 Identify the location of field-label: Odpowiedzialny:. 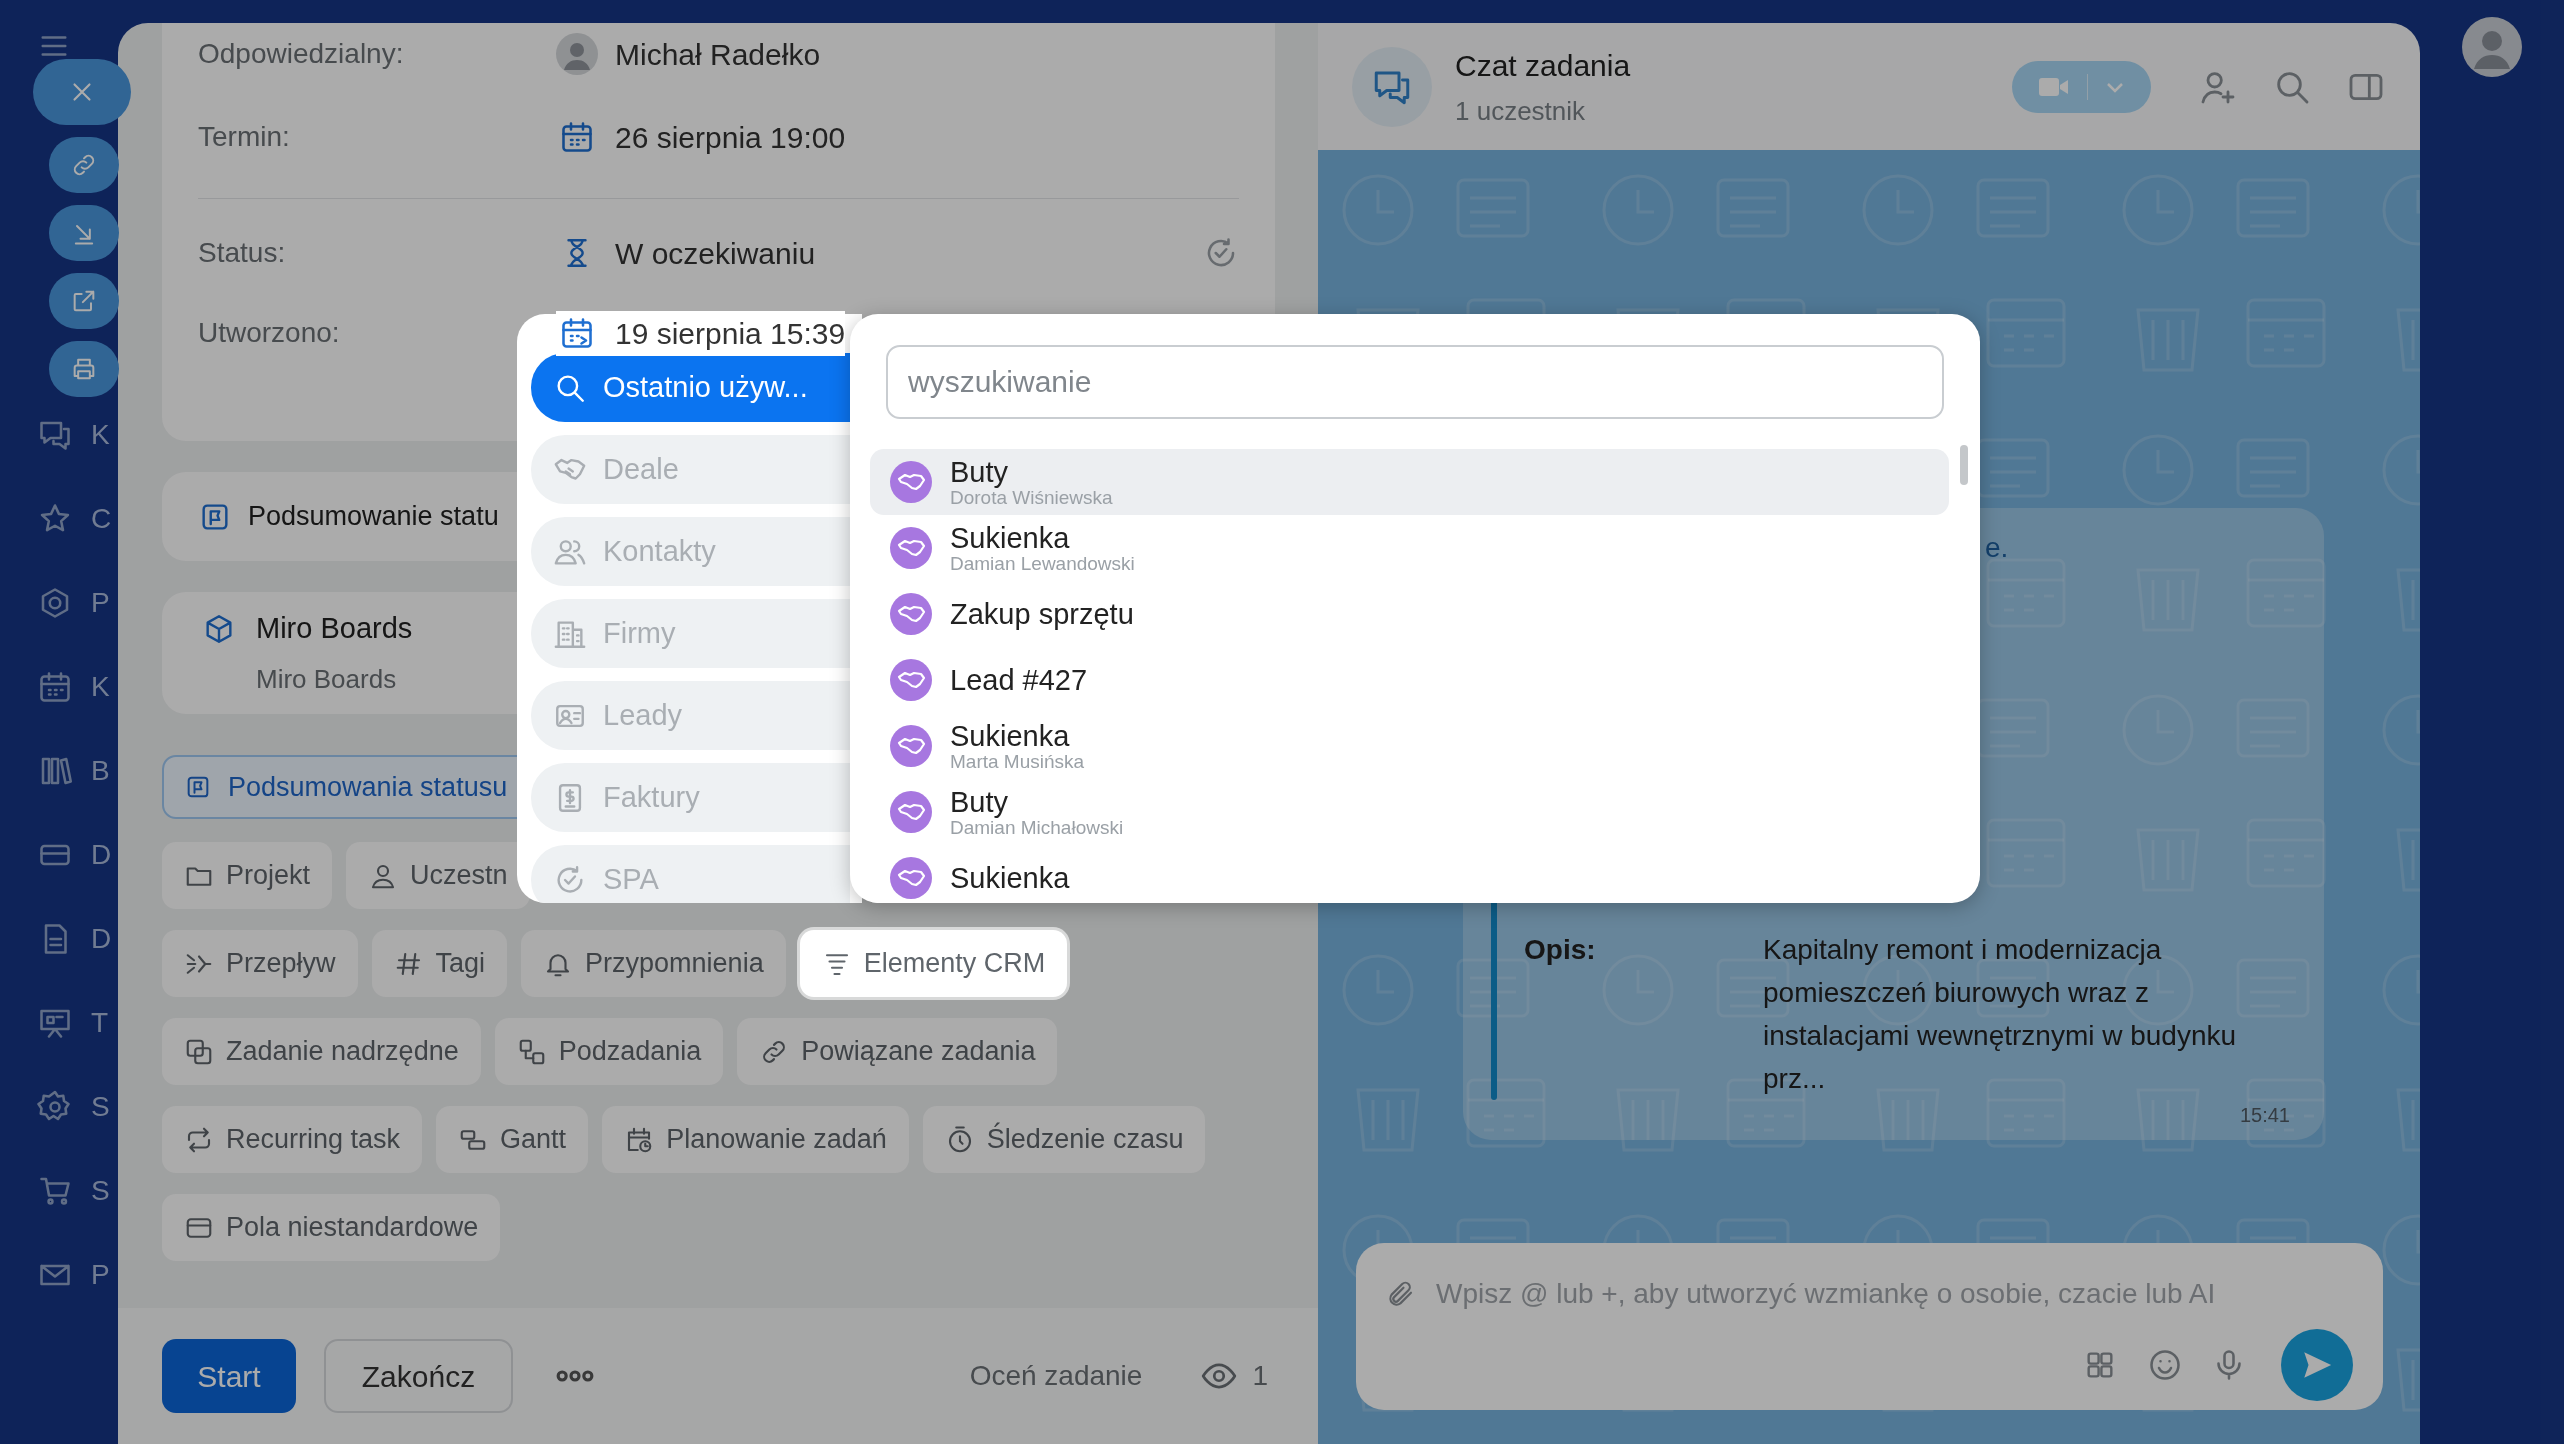
(301, 54).